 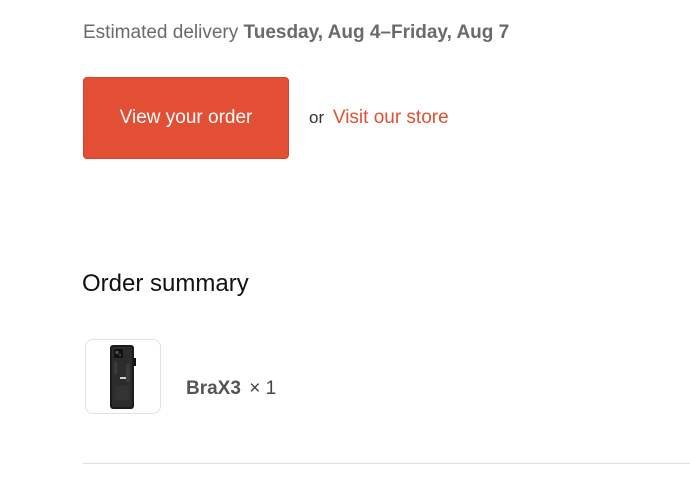 I want to click on product-line: BraX3 × 1, so click(x=231, y=389).